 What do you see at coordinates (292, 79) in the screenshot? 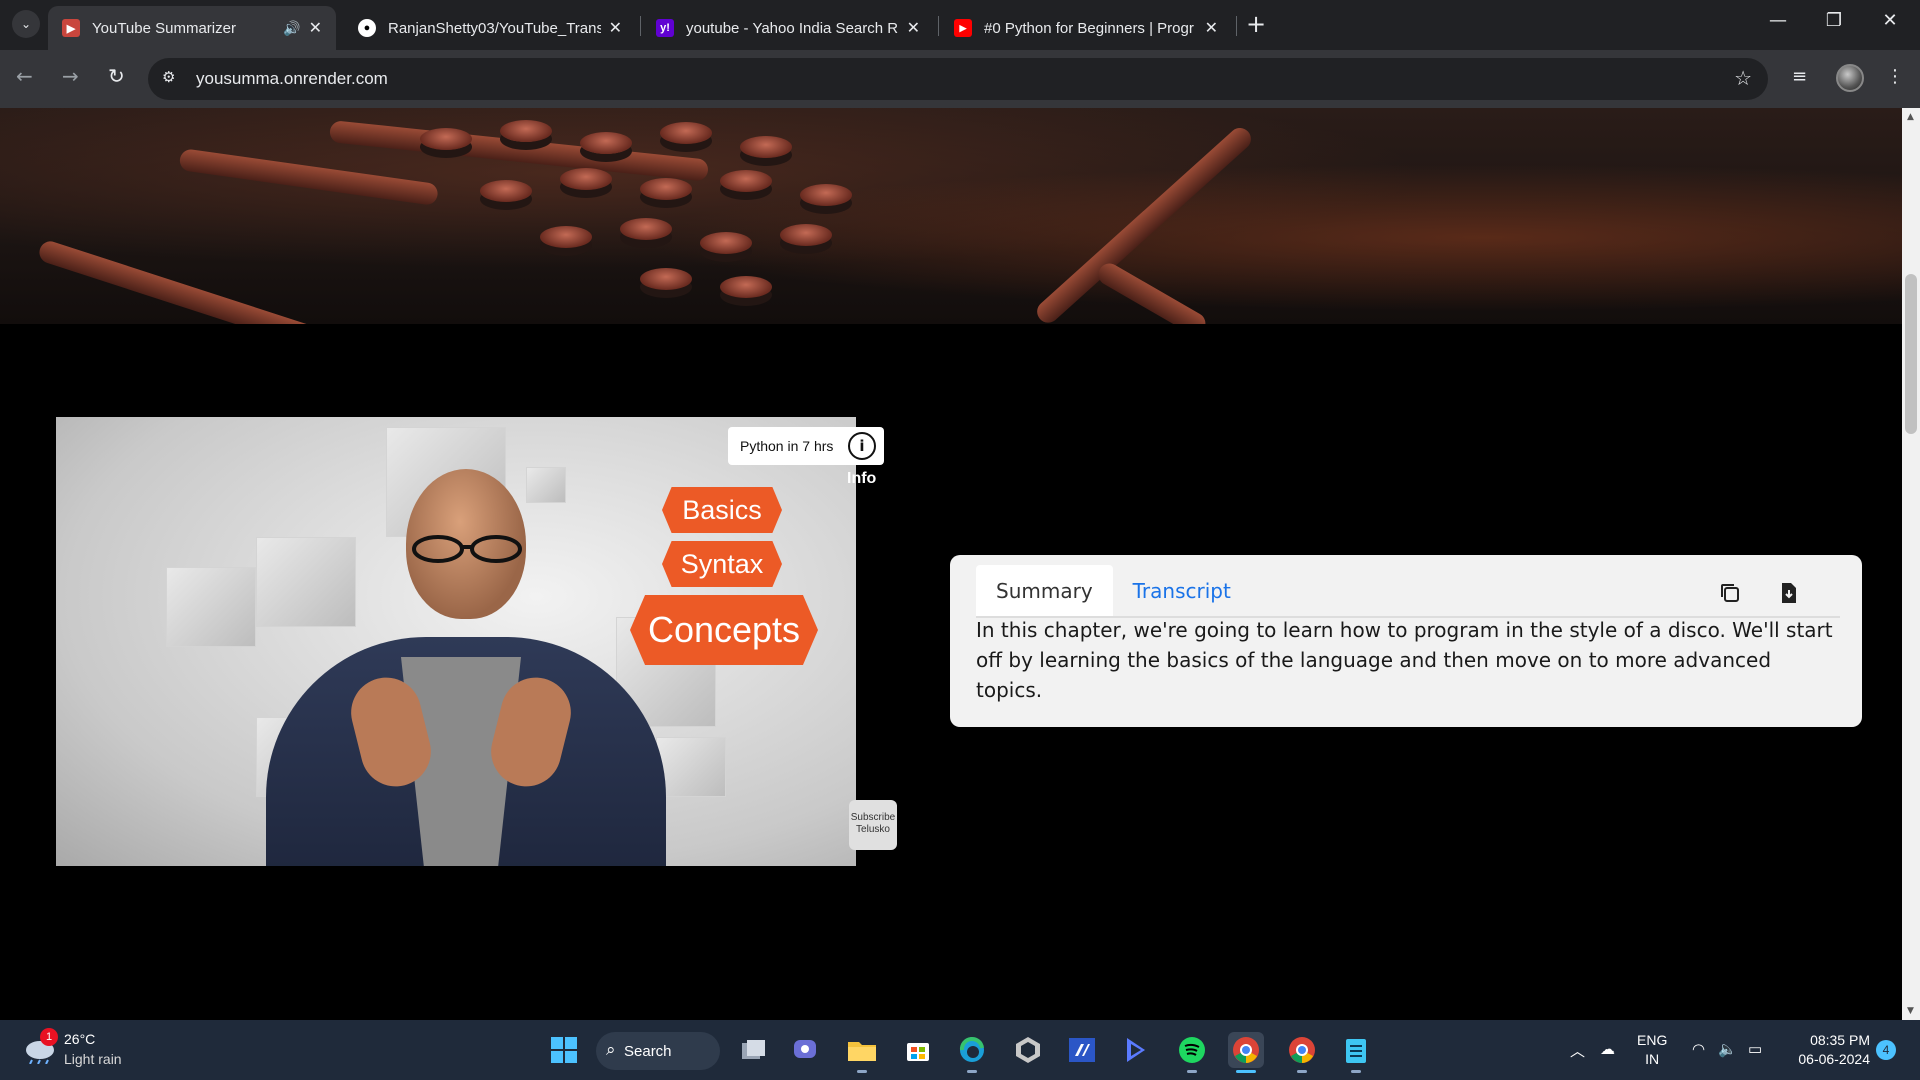
I see `url-text: yousumma.onrender.com` at bounding box center [292, 79].